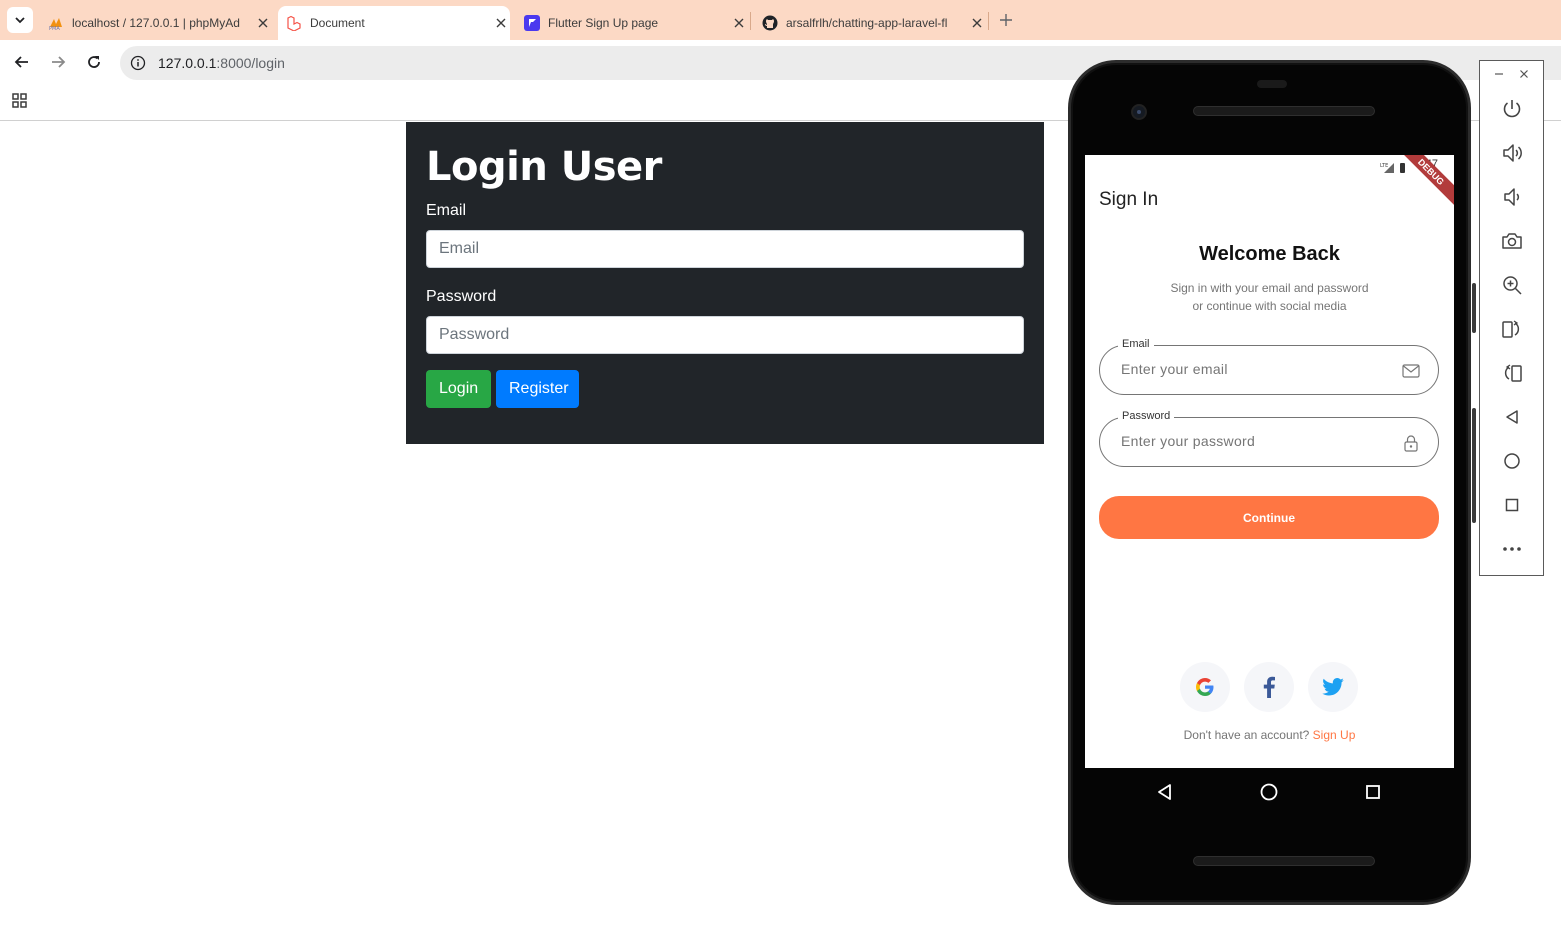 This screenshot has width=1561, height=952. I want to click on front-camera, so click(1139, 112).